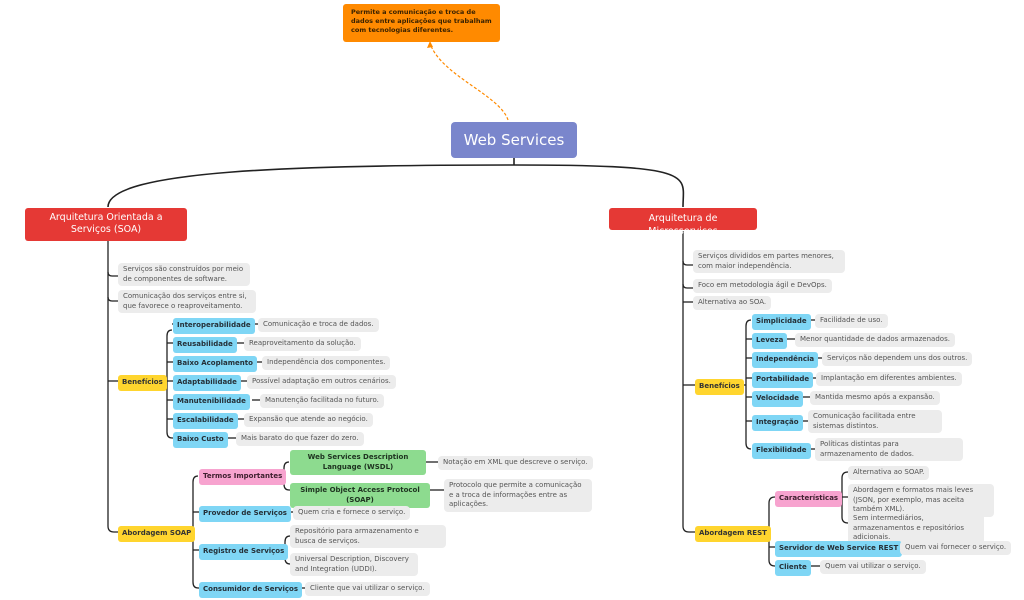 Image resolution: width=1024 pixels, height=600 pixels. Describe the element at coordinates (200, 440) in the screenshot. I see `soa-benefit-baixo-custo: Baixo Custo` at that location.